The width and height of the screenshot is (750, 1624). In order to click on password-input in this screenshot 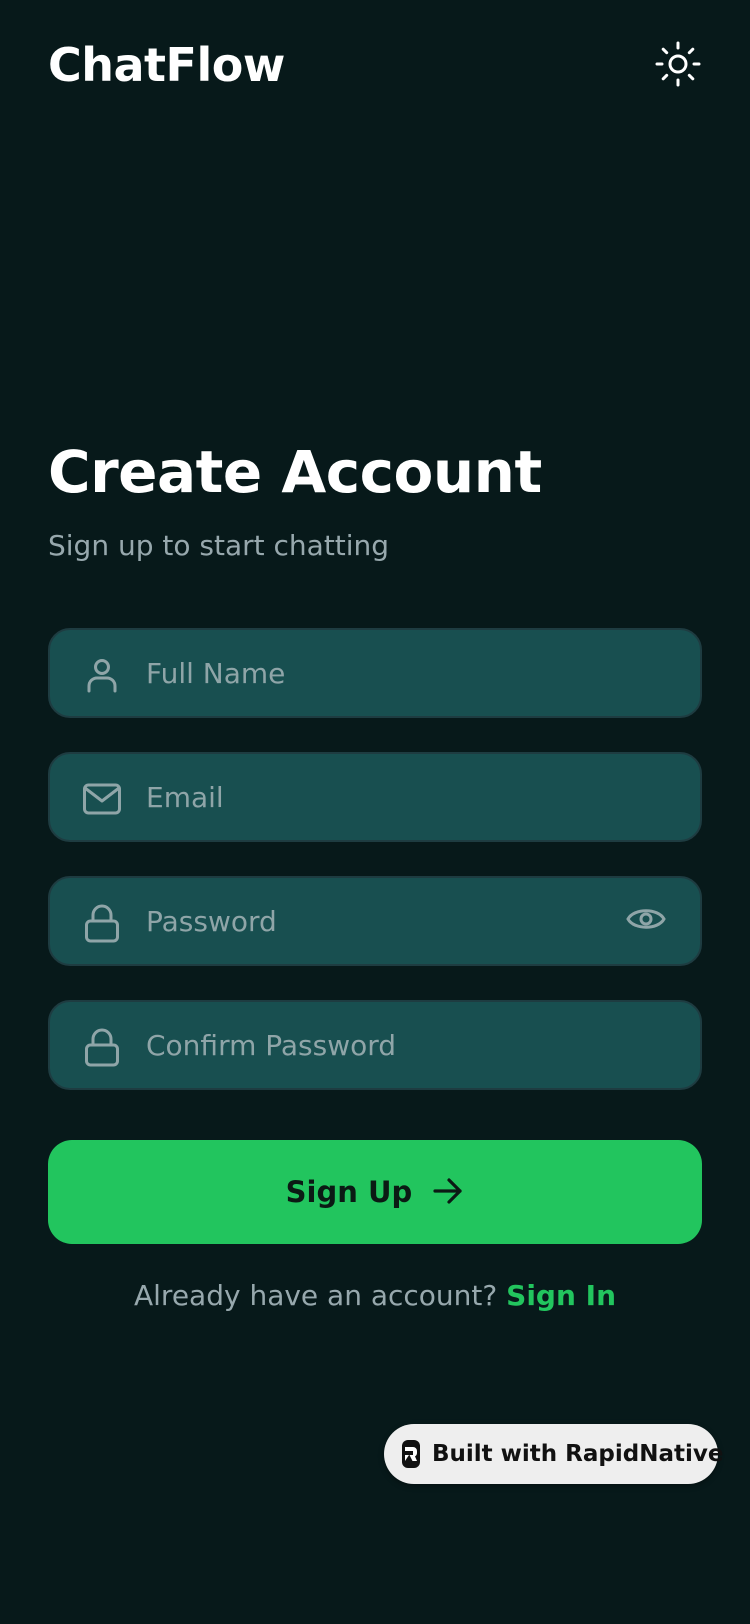, I will do `click(386, 921)`.